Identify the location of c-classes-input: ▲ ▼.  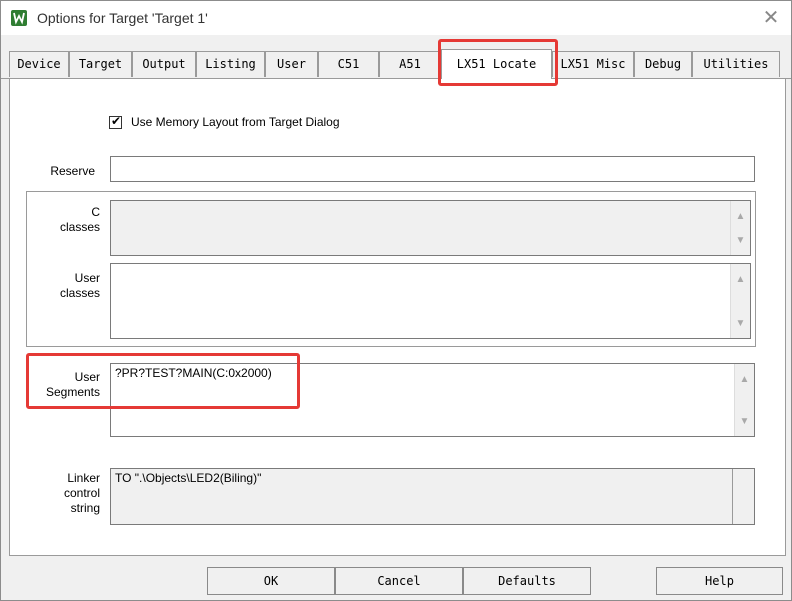
(430, 228).